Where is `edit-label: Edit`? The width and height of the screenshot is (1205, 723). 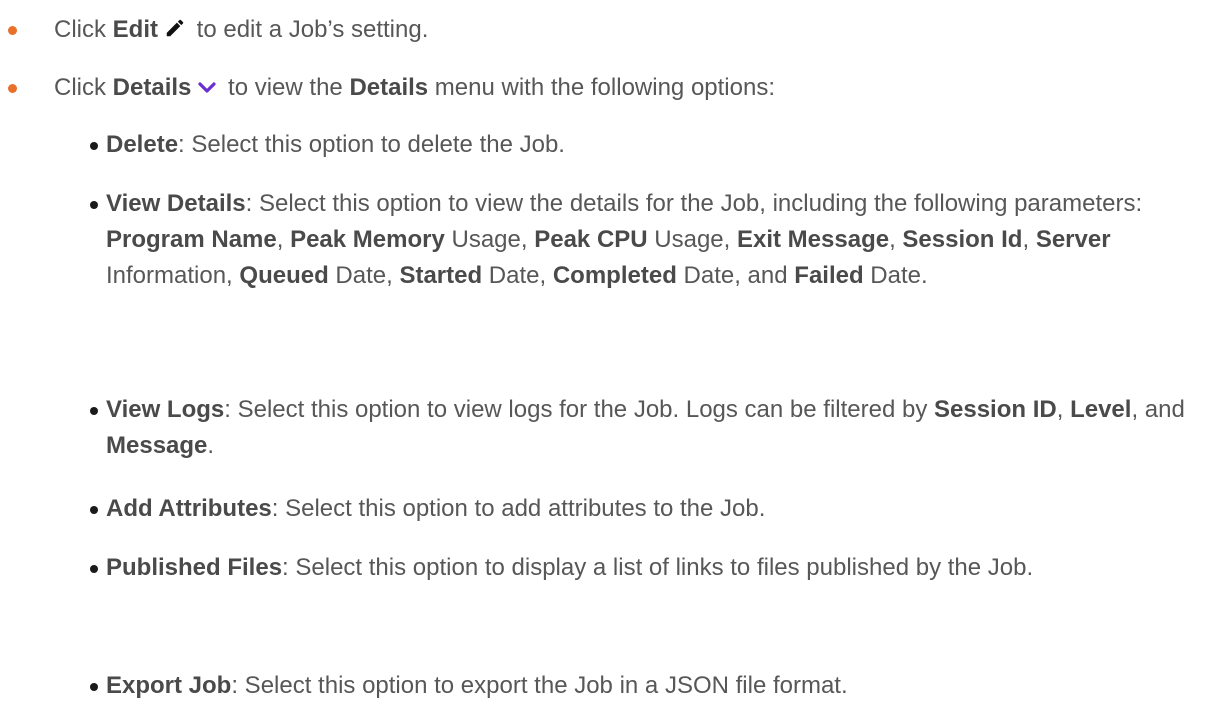 edit-label: Edit is located at coordinates (135, 29).